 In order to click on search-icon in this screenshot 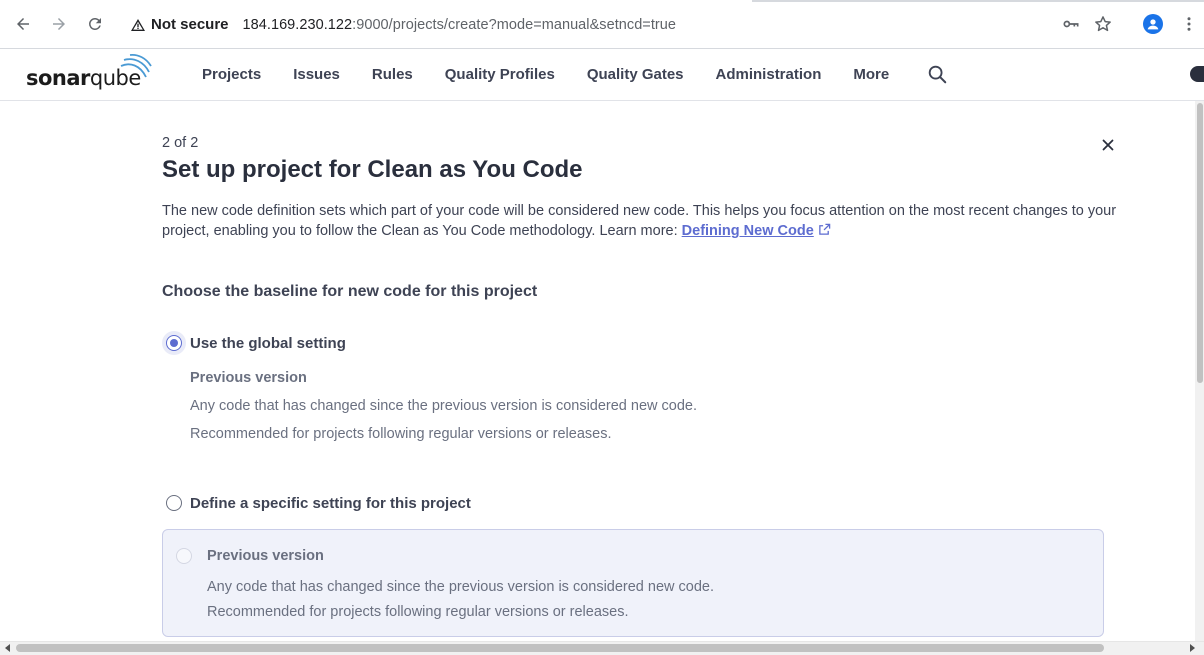, I will do `click(937, 74)`.